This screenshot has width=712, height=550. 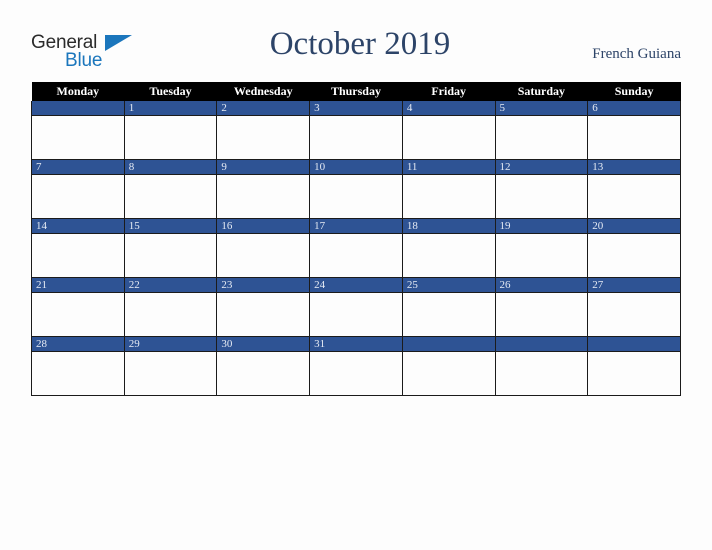 What do you see at coordinates (263, 108) in the screenshot?
I see `day-number: 2` at bounding box center [263, 108].